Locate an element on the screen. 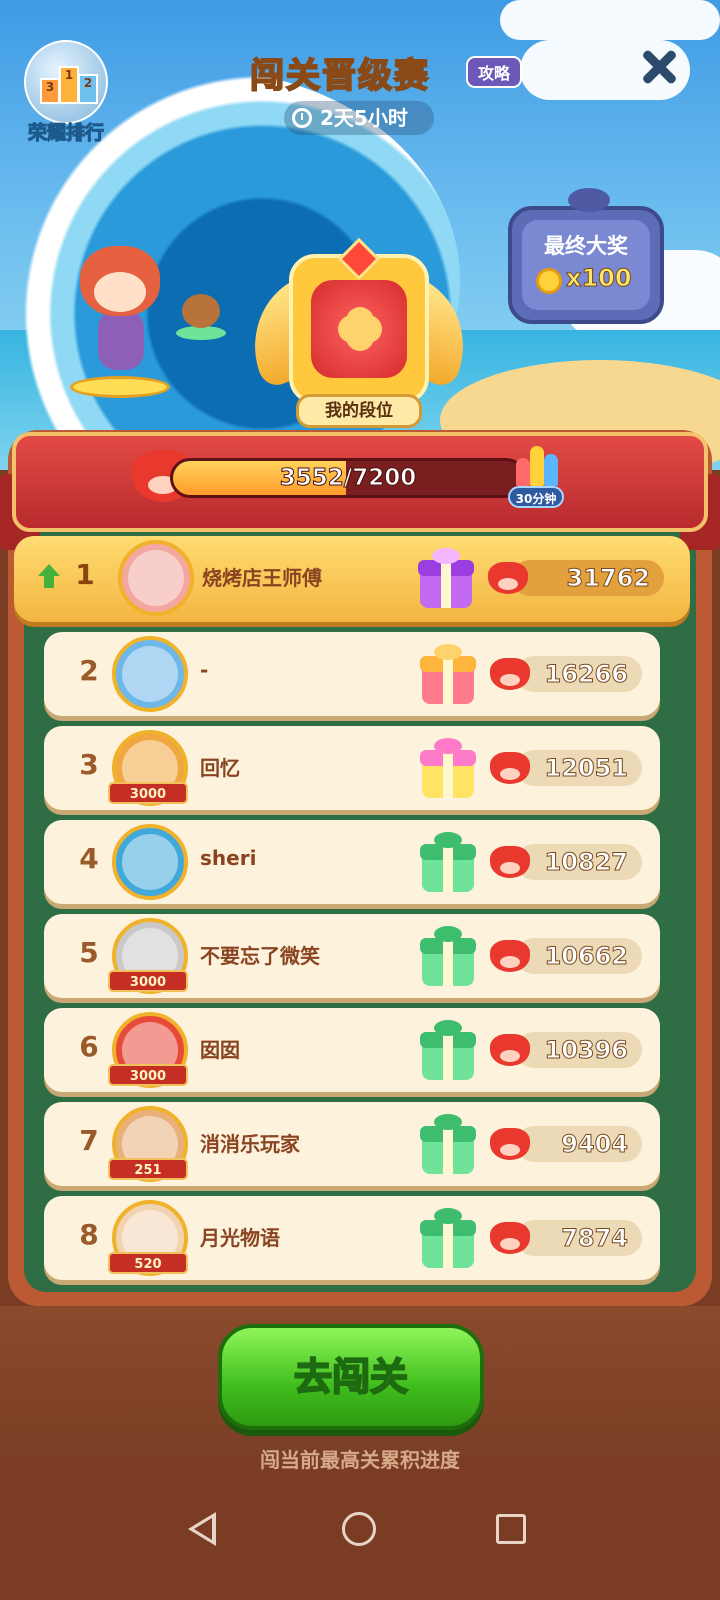  rank-number: 7 is located at coordinates (89, 1140).